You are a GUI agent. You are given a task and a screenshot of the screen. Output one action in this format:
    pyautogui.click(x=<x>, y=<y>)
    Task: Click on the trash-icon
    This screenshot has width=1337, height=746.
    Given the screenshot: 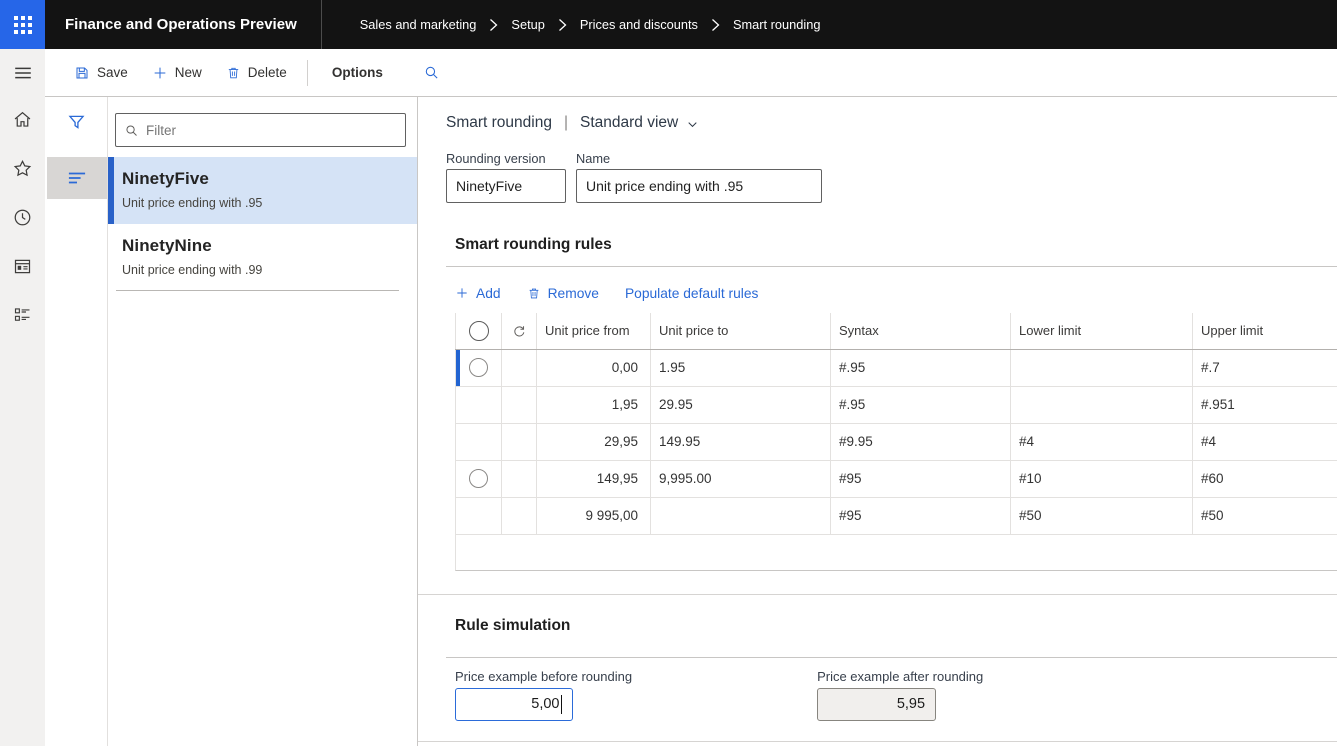 What is the action you would take?
    pyautogui.click(x=533, y=293)
    